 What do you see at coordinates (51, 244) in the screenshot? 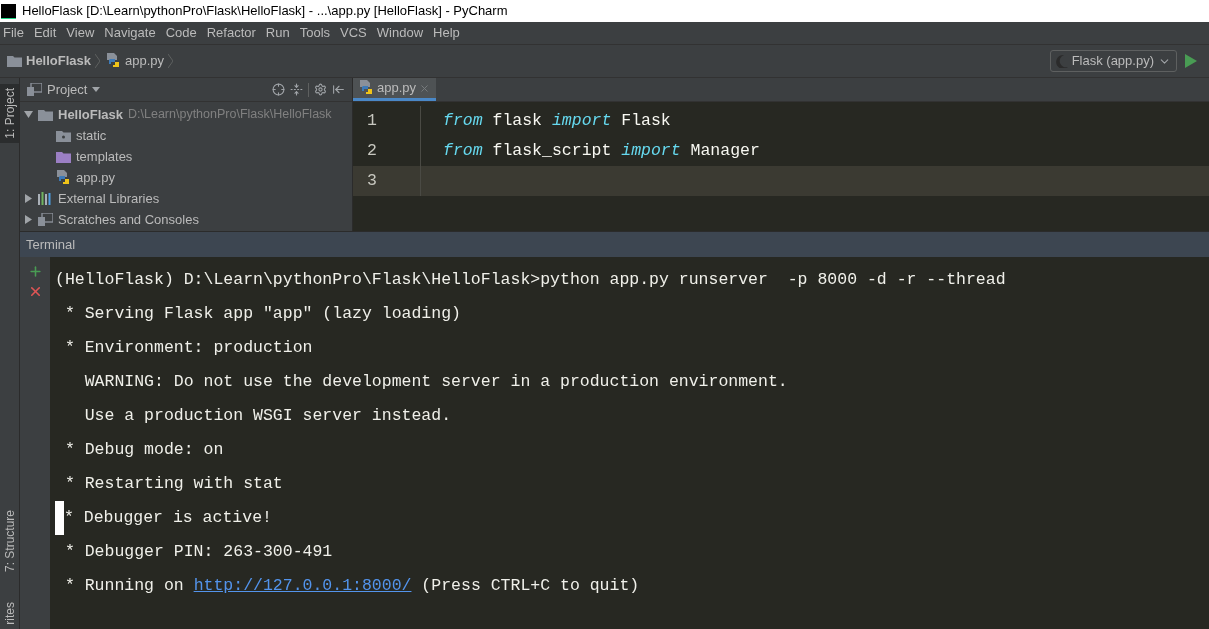
I see `panel-title: Terminal` at bounding box center [51, 244].